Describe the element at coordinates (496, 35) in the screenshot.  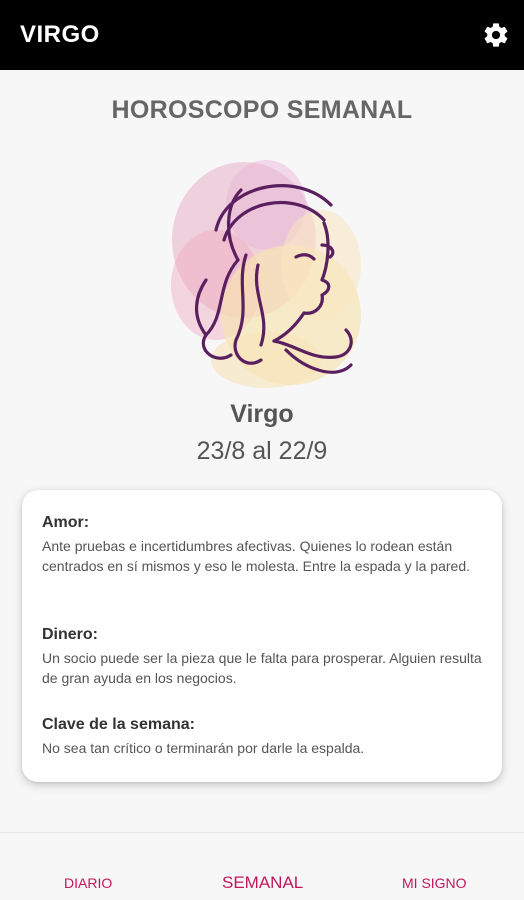
I see `gear-icon` at that location.